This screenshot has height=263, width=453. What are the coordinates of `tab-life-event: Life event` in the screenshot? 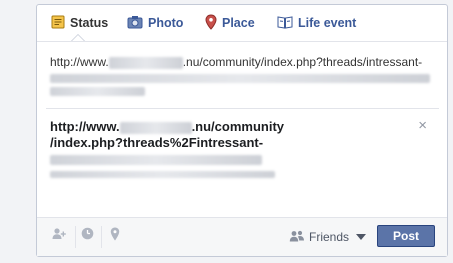 It's located at (316, 23).